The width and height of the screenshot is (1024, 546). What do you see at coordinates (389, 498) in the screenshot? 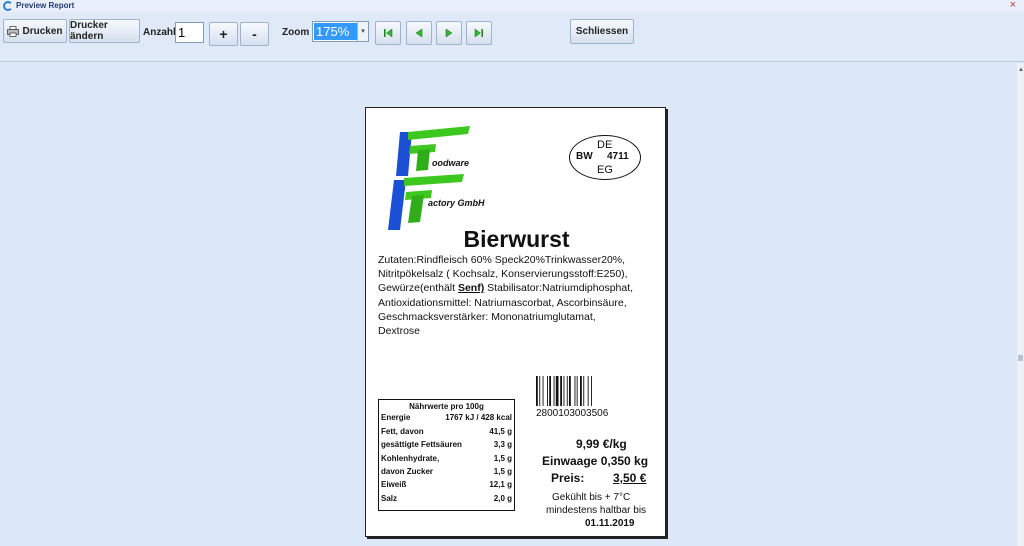
I see `nutrient-name: Salz` at bounding box center [389, 498].